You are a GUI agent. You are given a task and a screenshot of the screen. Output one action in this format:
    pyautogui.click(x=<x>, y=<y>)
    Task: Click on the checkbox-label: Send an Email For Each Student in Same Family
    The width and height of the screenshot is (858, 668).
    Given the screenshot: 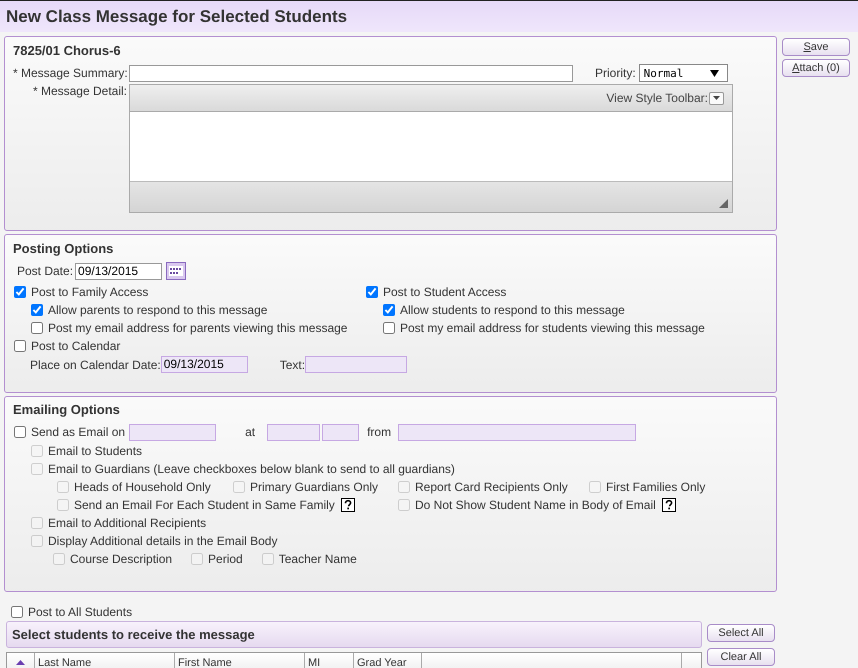 What is the action you would take?
    pyautogui.click(x=204, y=505)
    